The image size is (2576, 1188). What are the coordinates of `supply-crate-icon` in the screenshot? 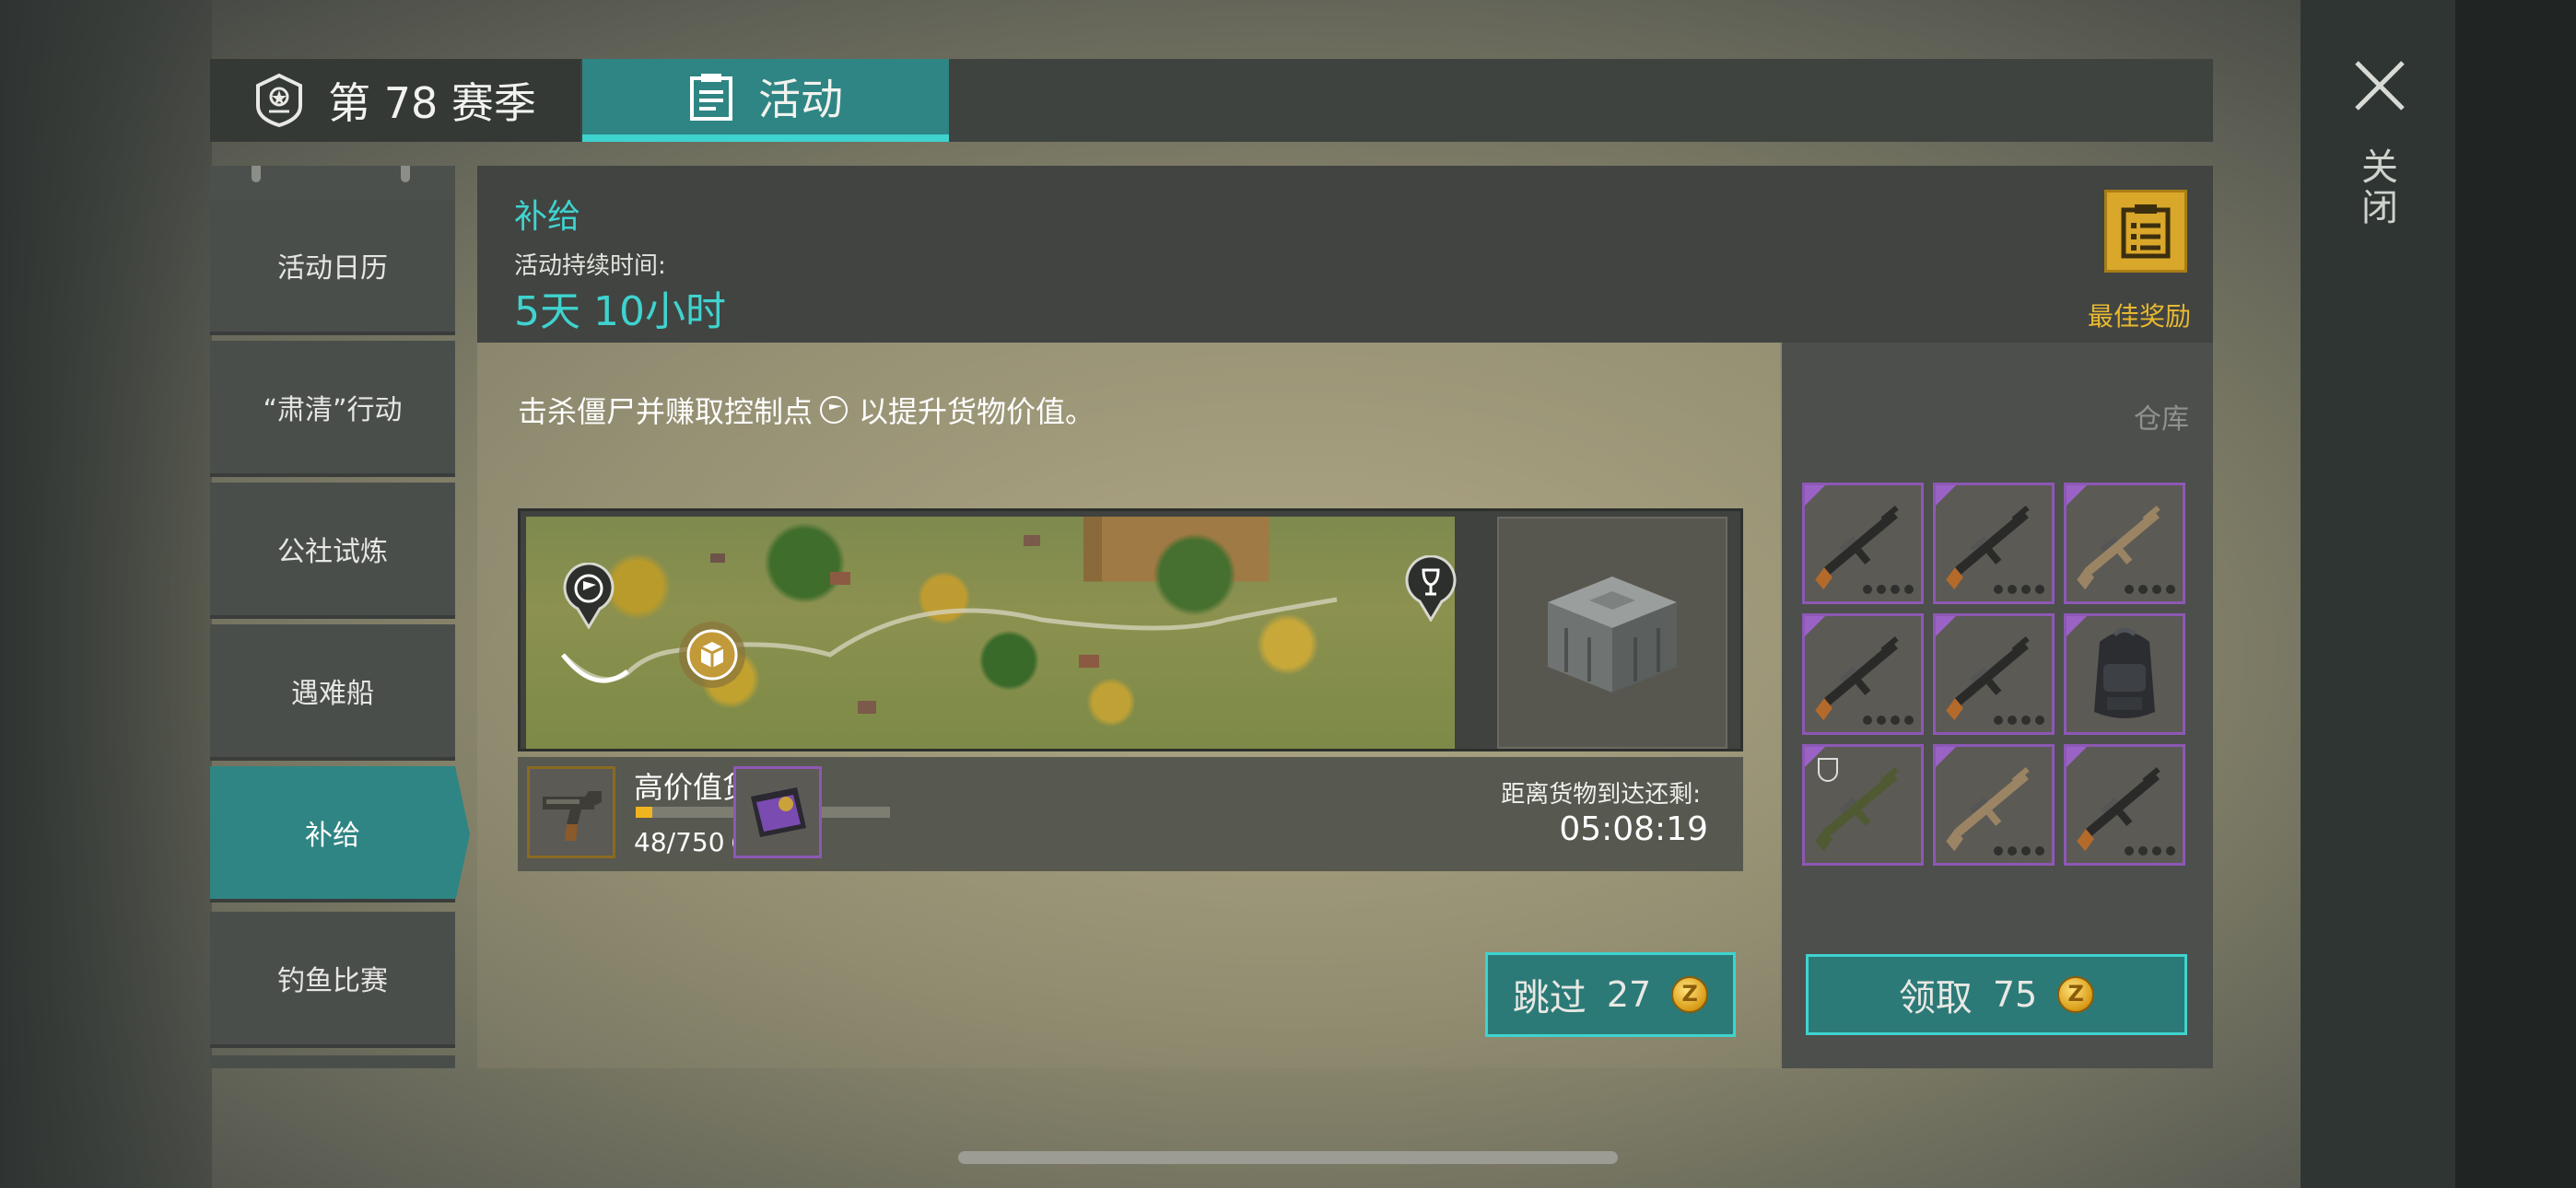 It's located at (1612, 635).